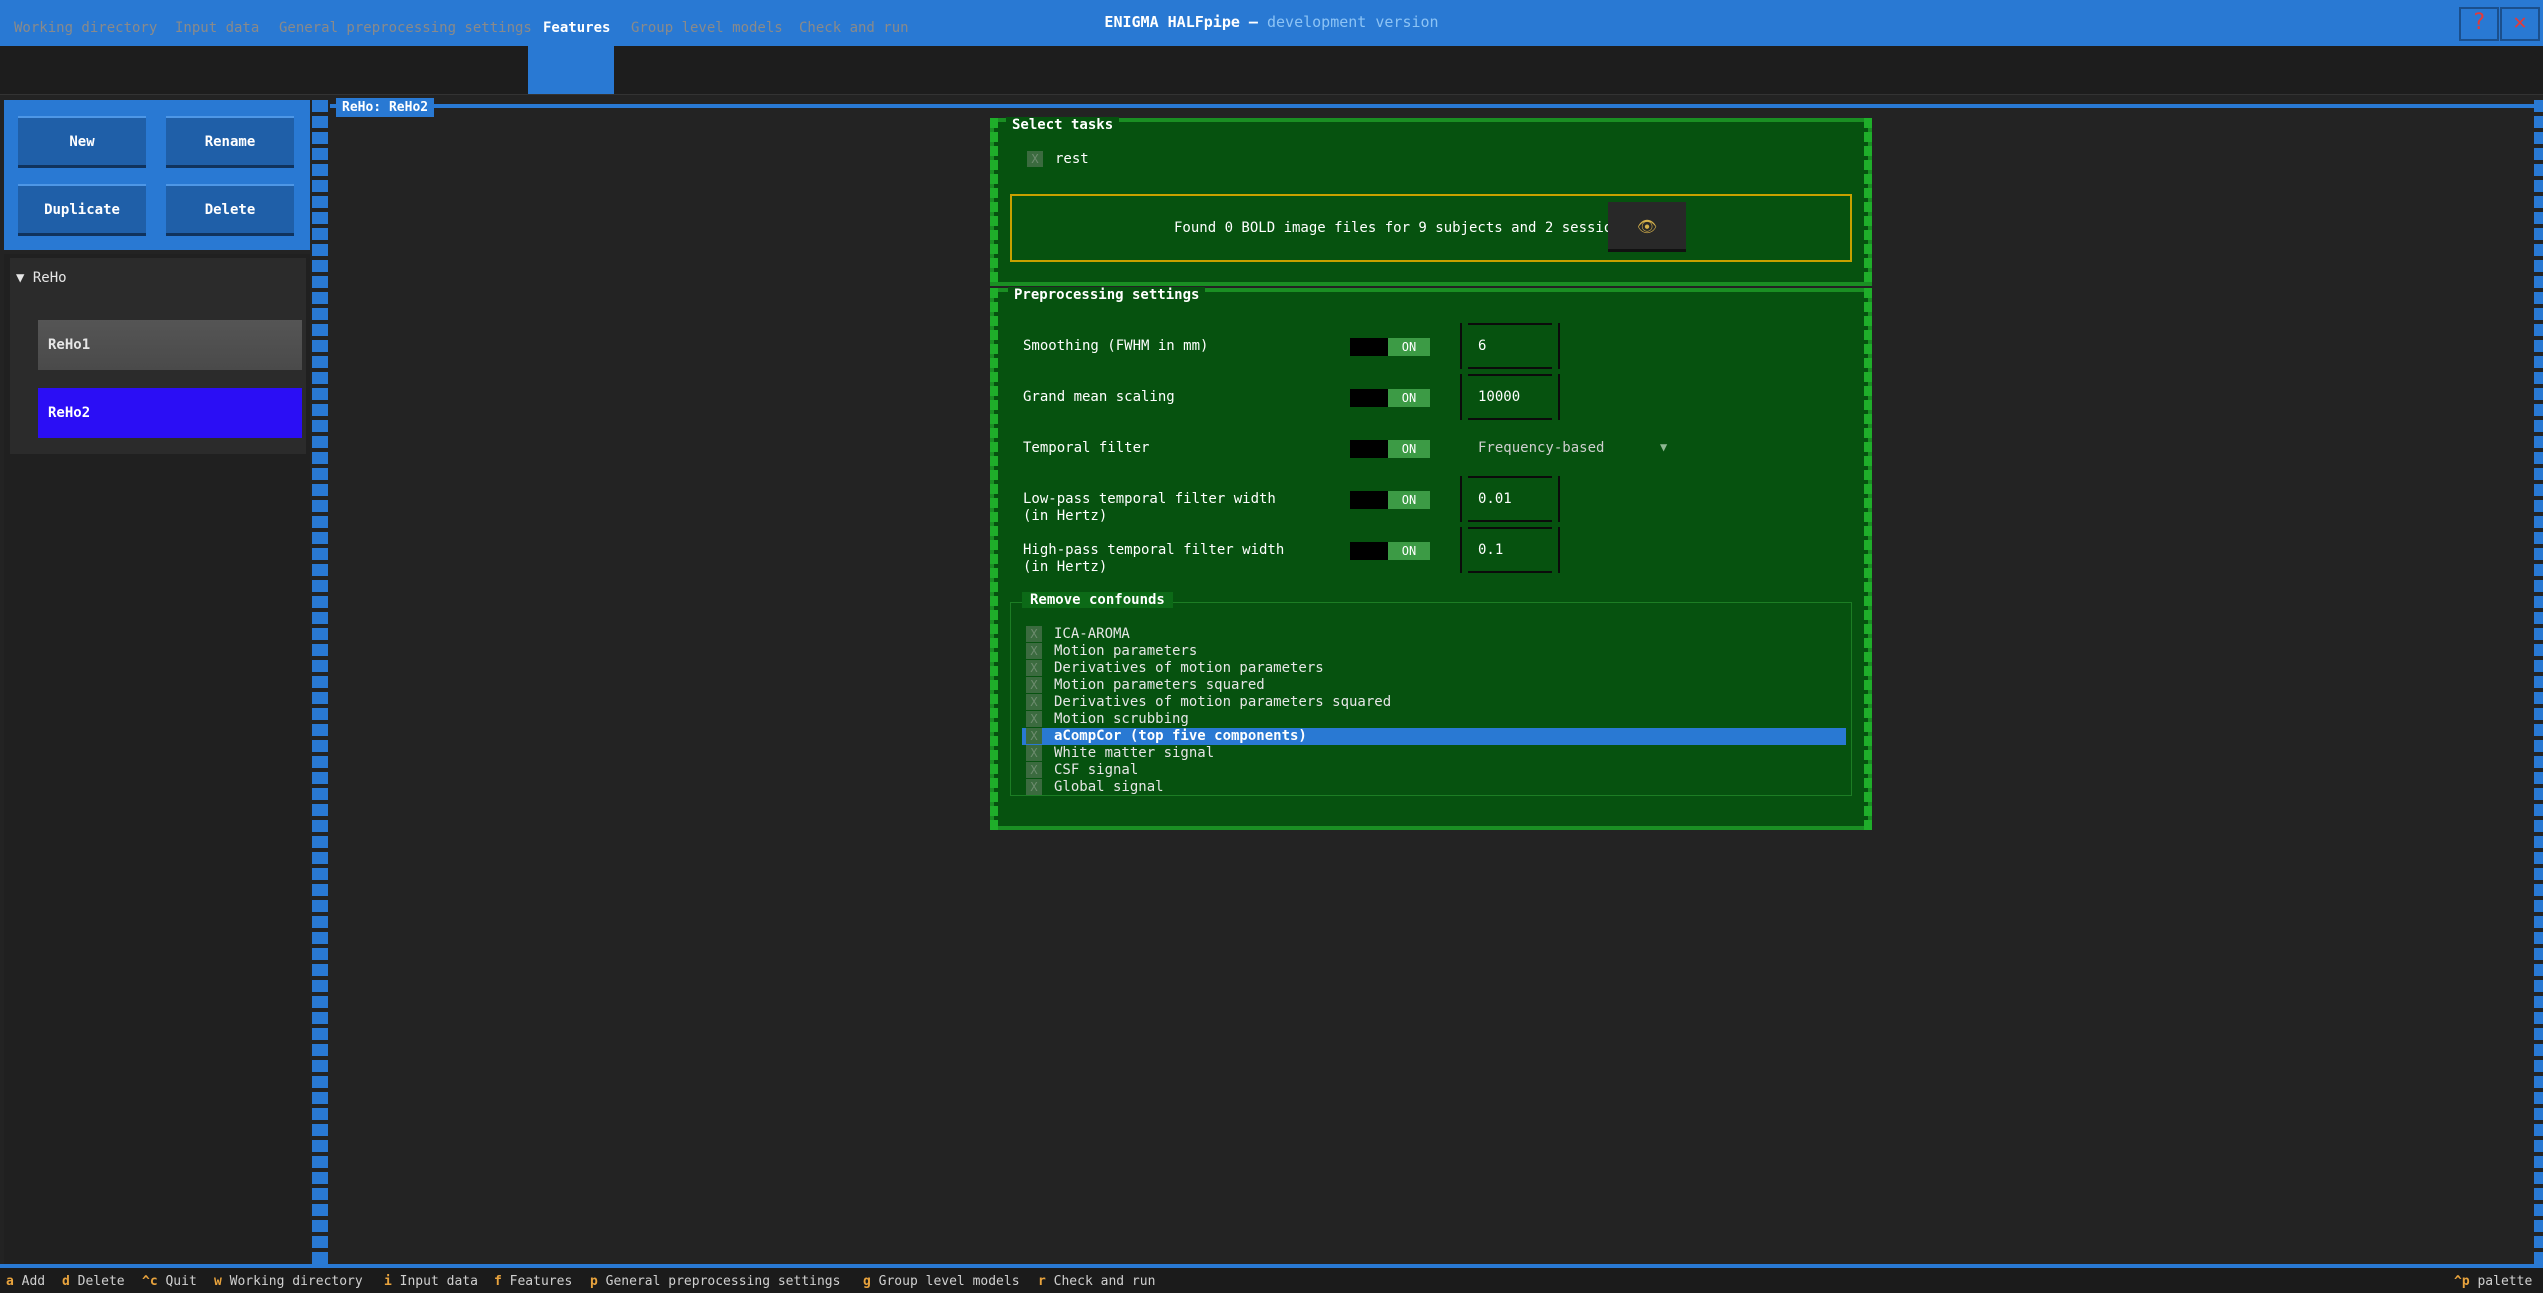 The image size is (2543, 1293). I want to click on footer-key: r, so click(1042, 1281).